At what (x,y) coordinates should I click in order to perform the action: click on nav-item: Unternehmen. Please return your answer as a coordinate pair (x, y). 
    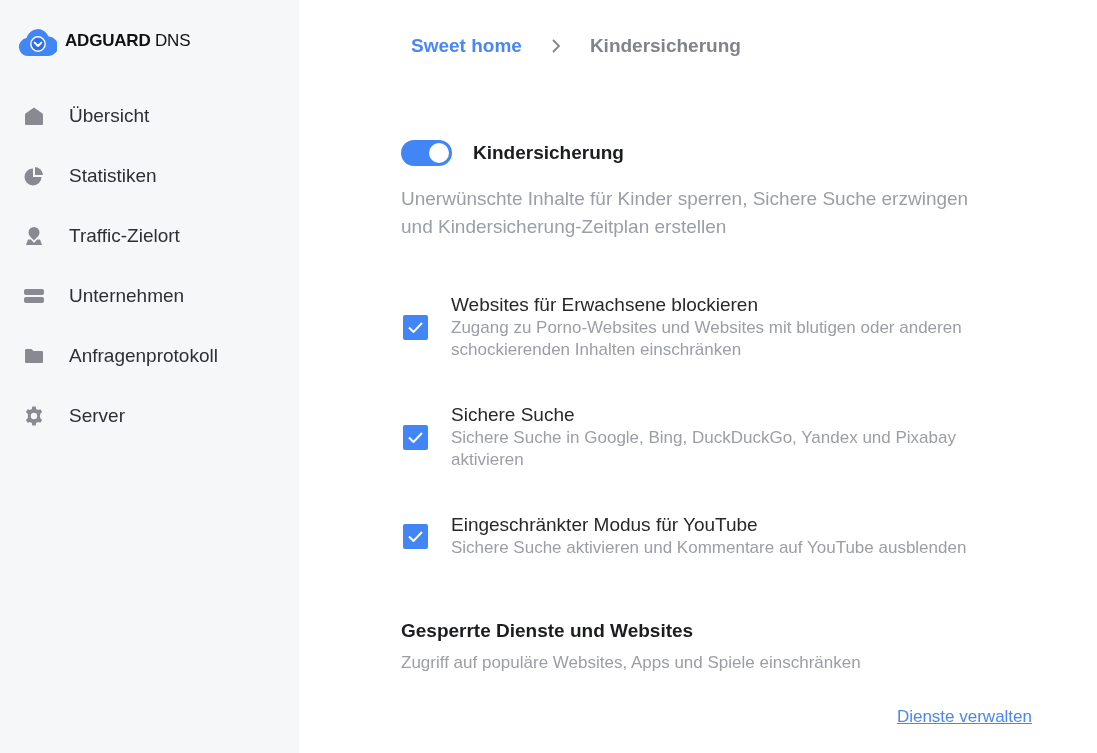
    Looking at the image, I should click on (149, 296).